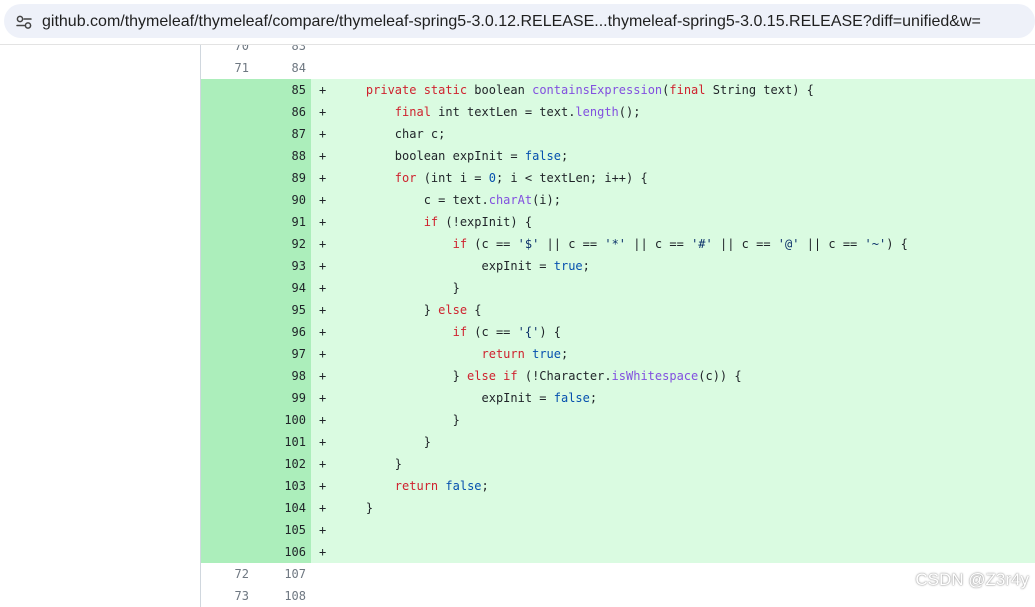  I want to click on code-token: ;, so click(564, 156).